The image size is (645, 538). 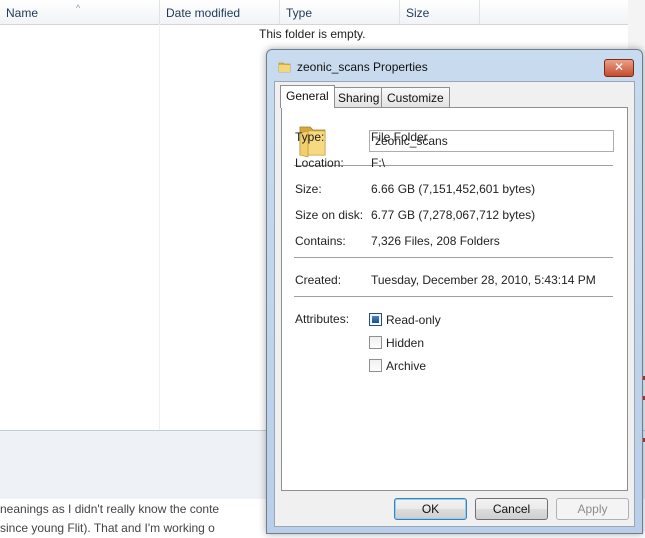 What do you see at coordinates (318, 280) in the screenshot?
I see `created-label: Created:` at bounding box center [318, 280].